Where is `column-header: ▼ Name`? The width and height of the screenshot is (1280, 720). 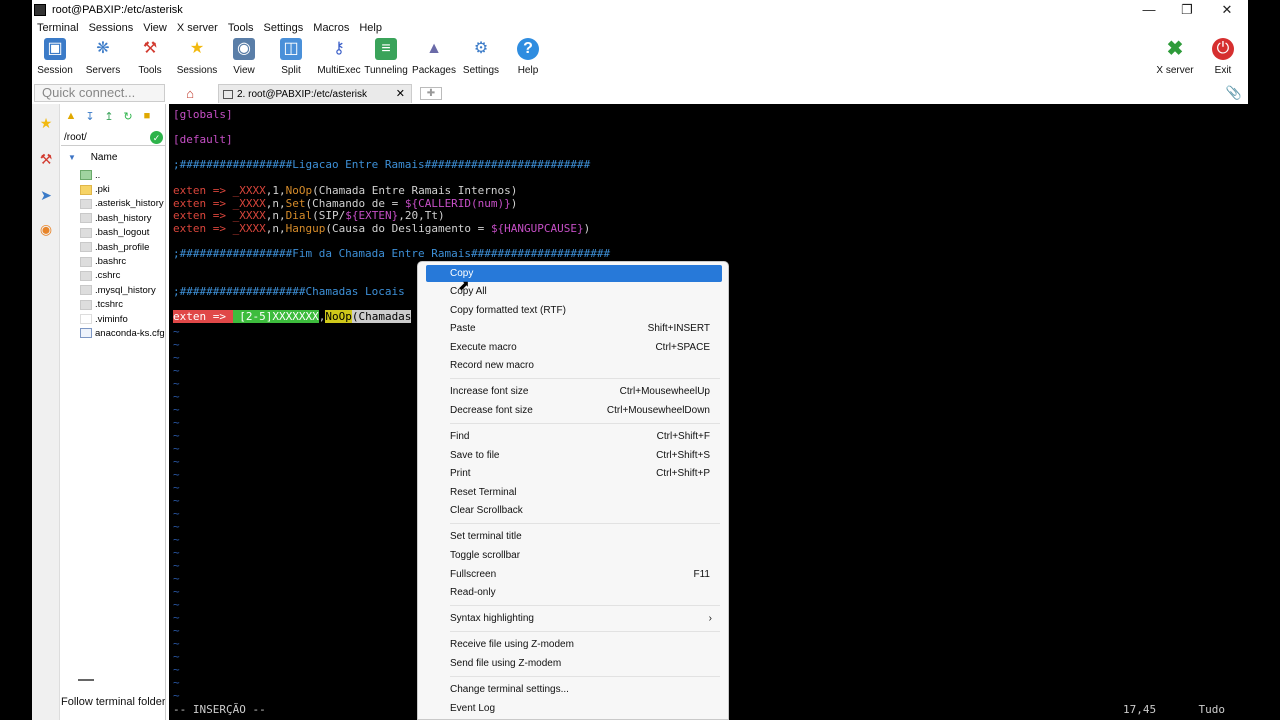 column-header: ▼ Name is located at coordinates (92, 157).